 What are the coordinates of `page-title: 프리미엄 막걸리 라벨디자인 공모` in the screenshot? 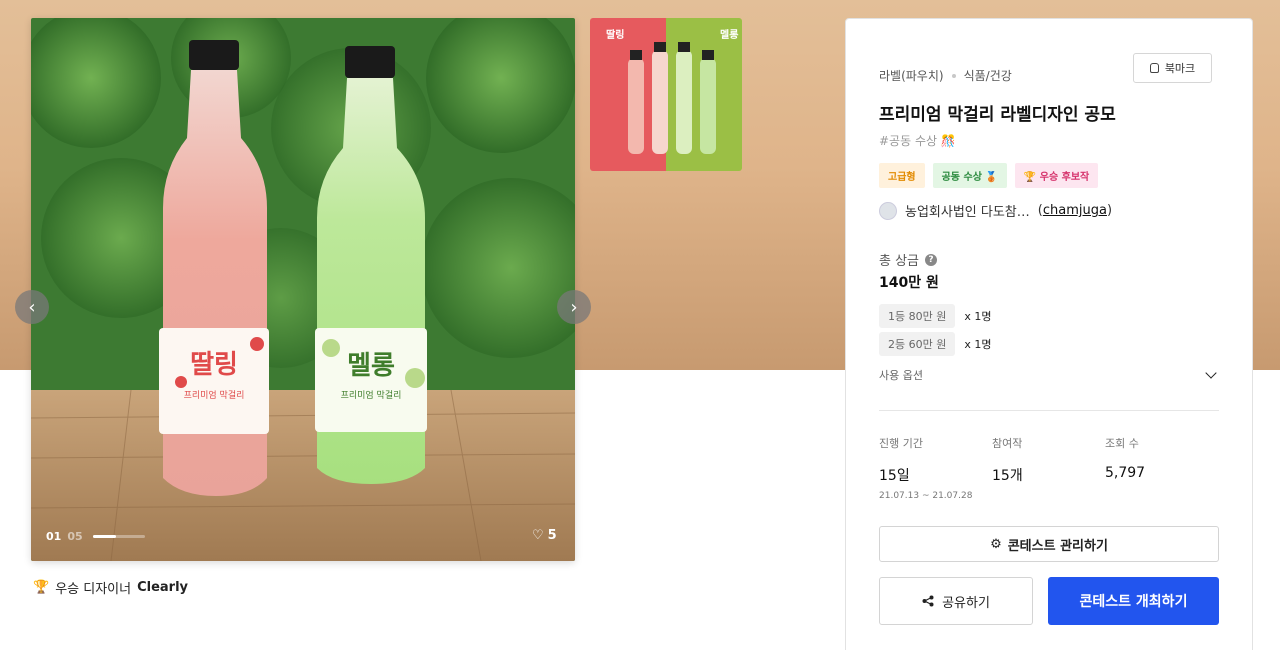 It's located at (997, 115).